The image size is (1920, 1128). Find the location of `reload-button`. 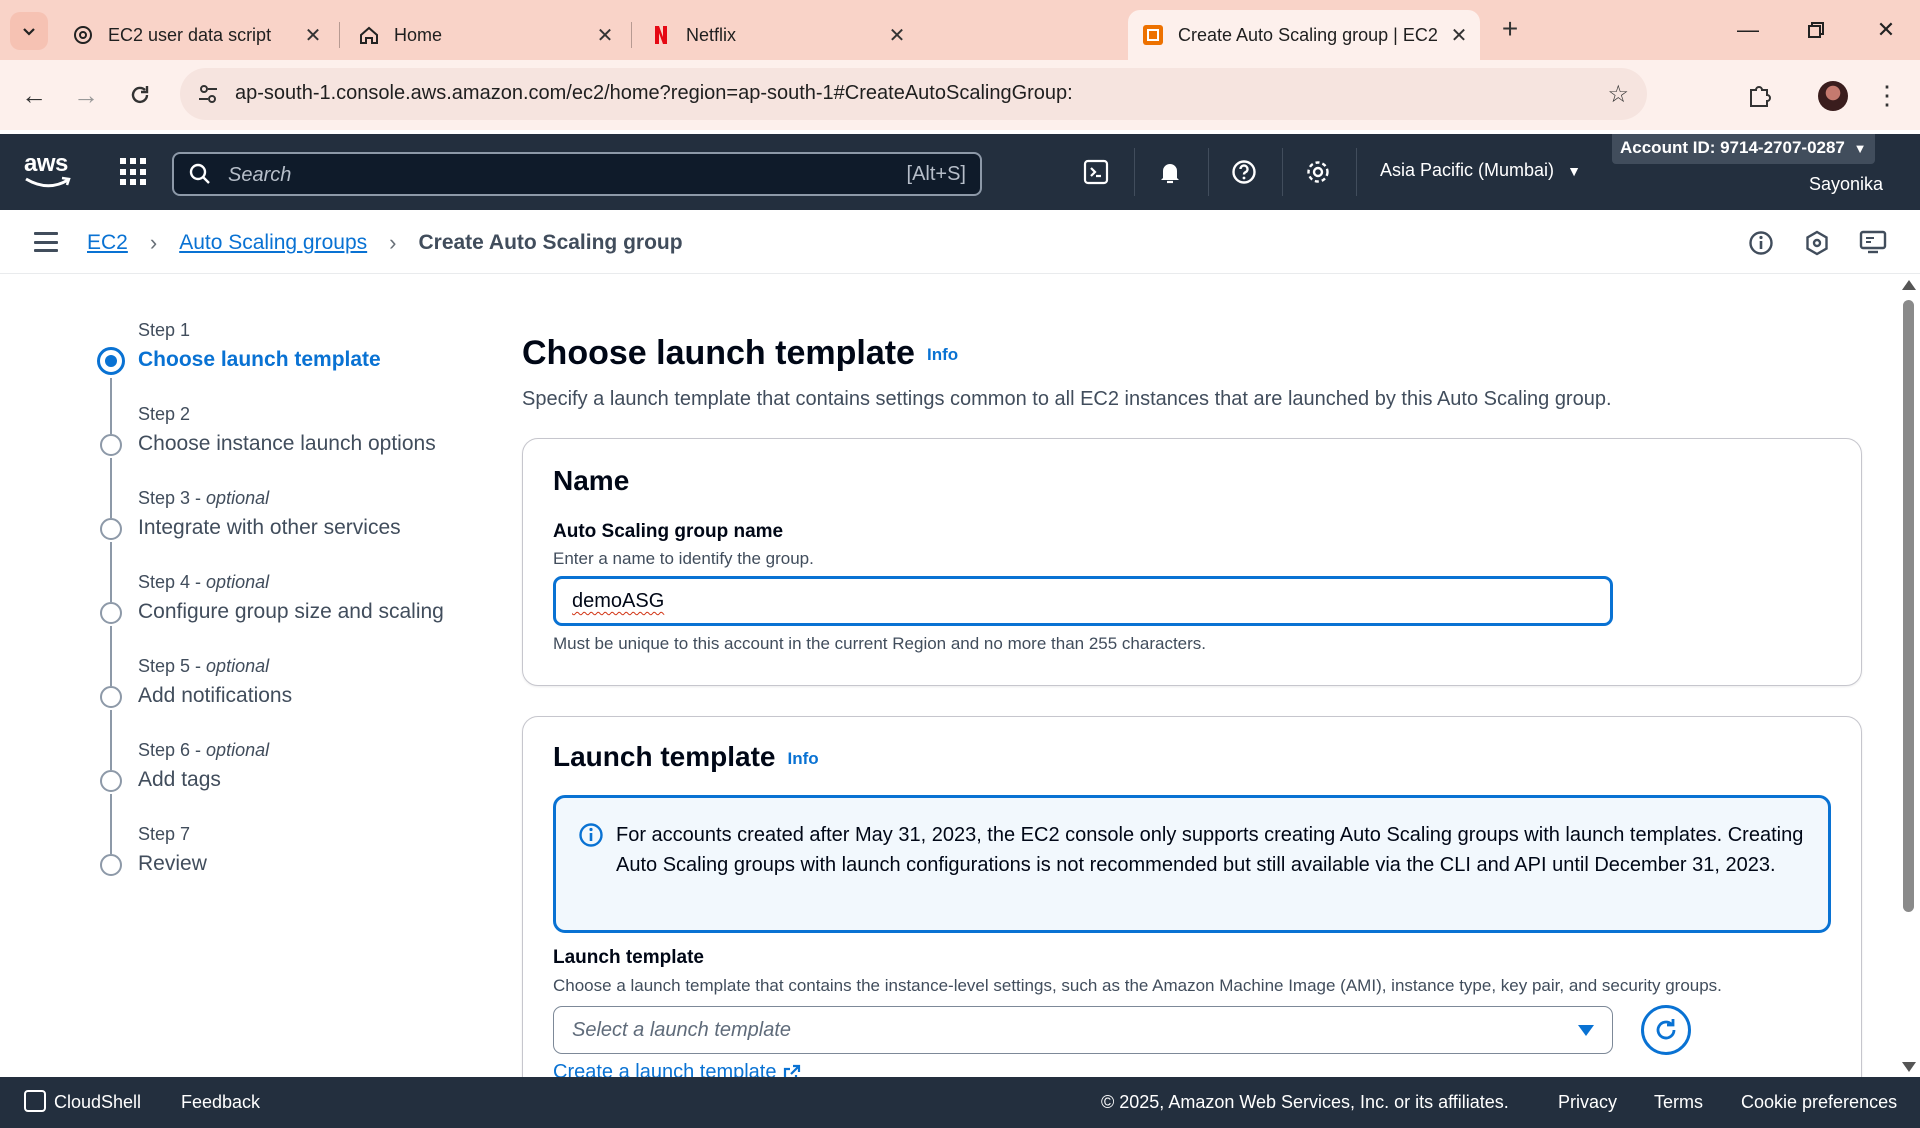

reload-button is located at coordinates (140, 95).